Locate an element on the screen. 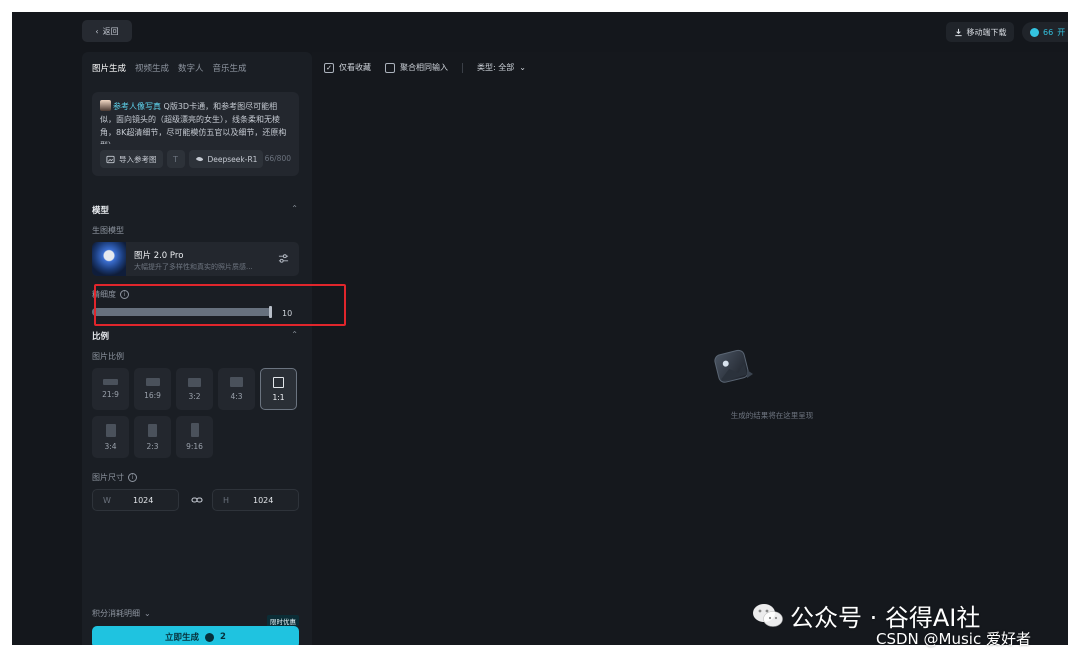 The height and width of the screenshot is (657, 1080). ratio-label: 3:2 is located at coordinates (194, 396).